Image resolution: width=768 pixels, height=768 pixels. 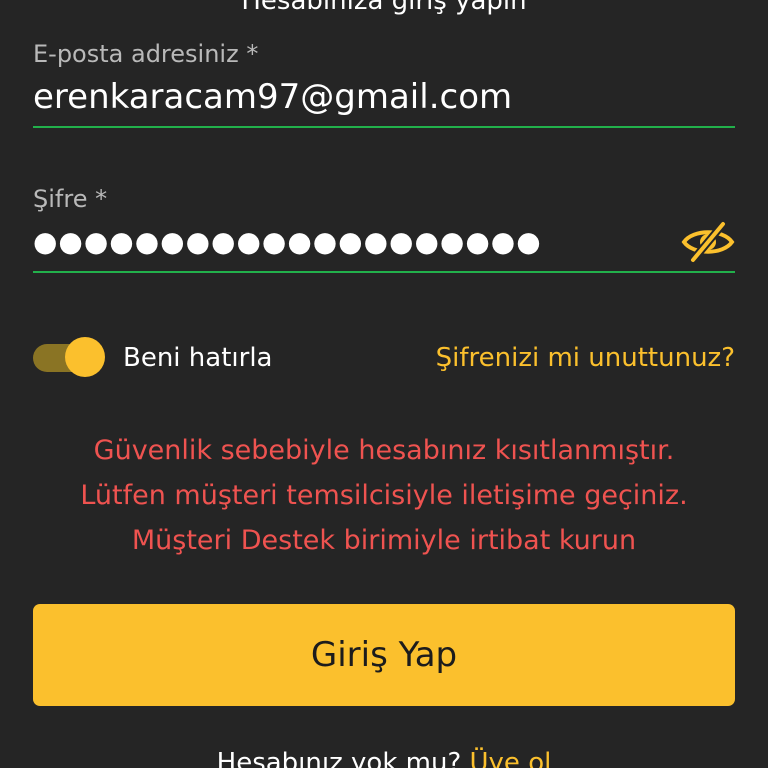 I want to click on password-field-group: Şifre * ●●●●●●●●●●●●●●●●●●●●, so click(x=384, y=229).